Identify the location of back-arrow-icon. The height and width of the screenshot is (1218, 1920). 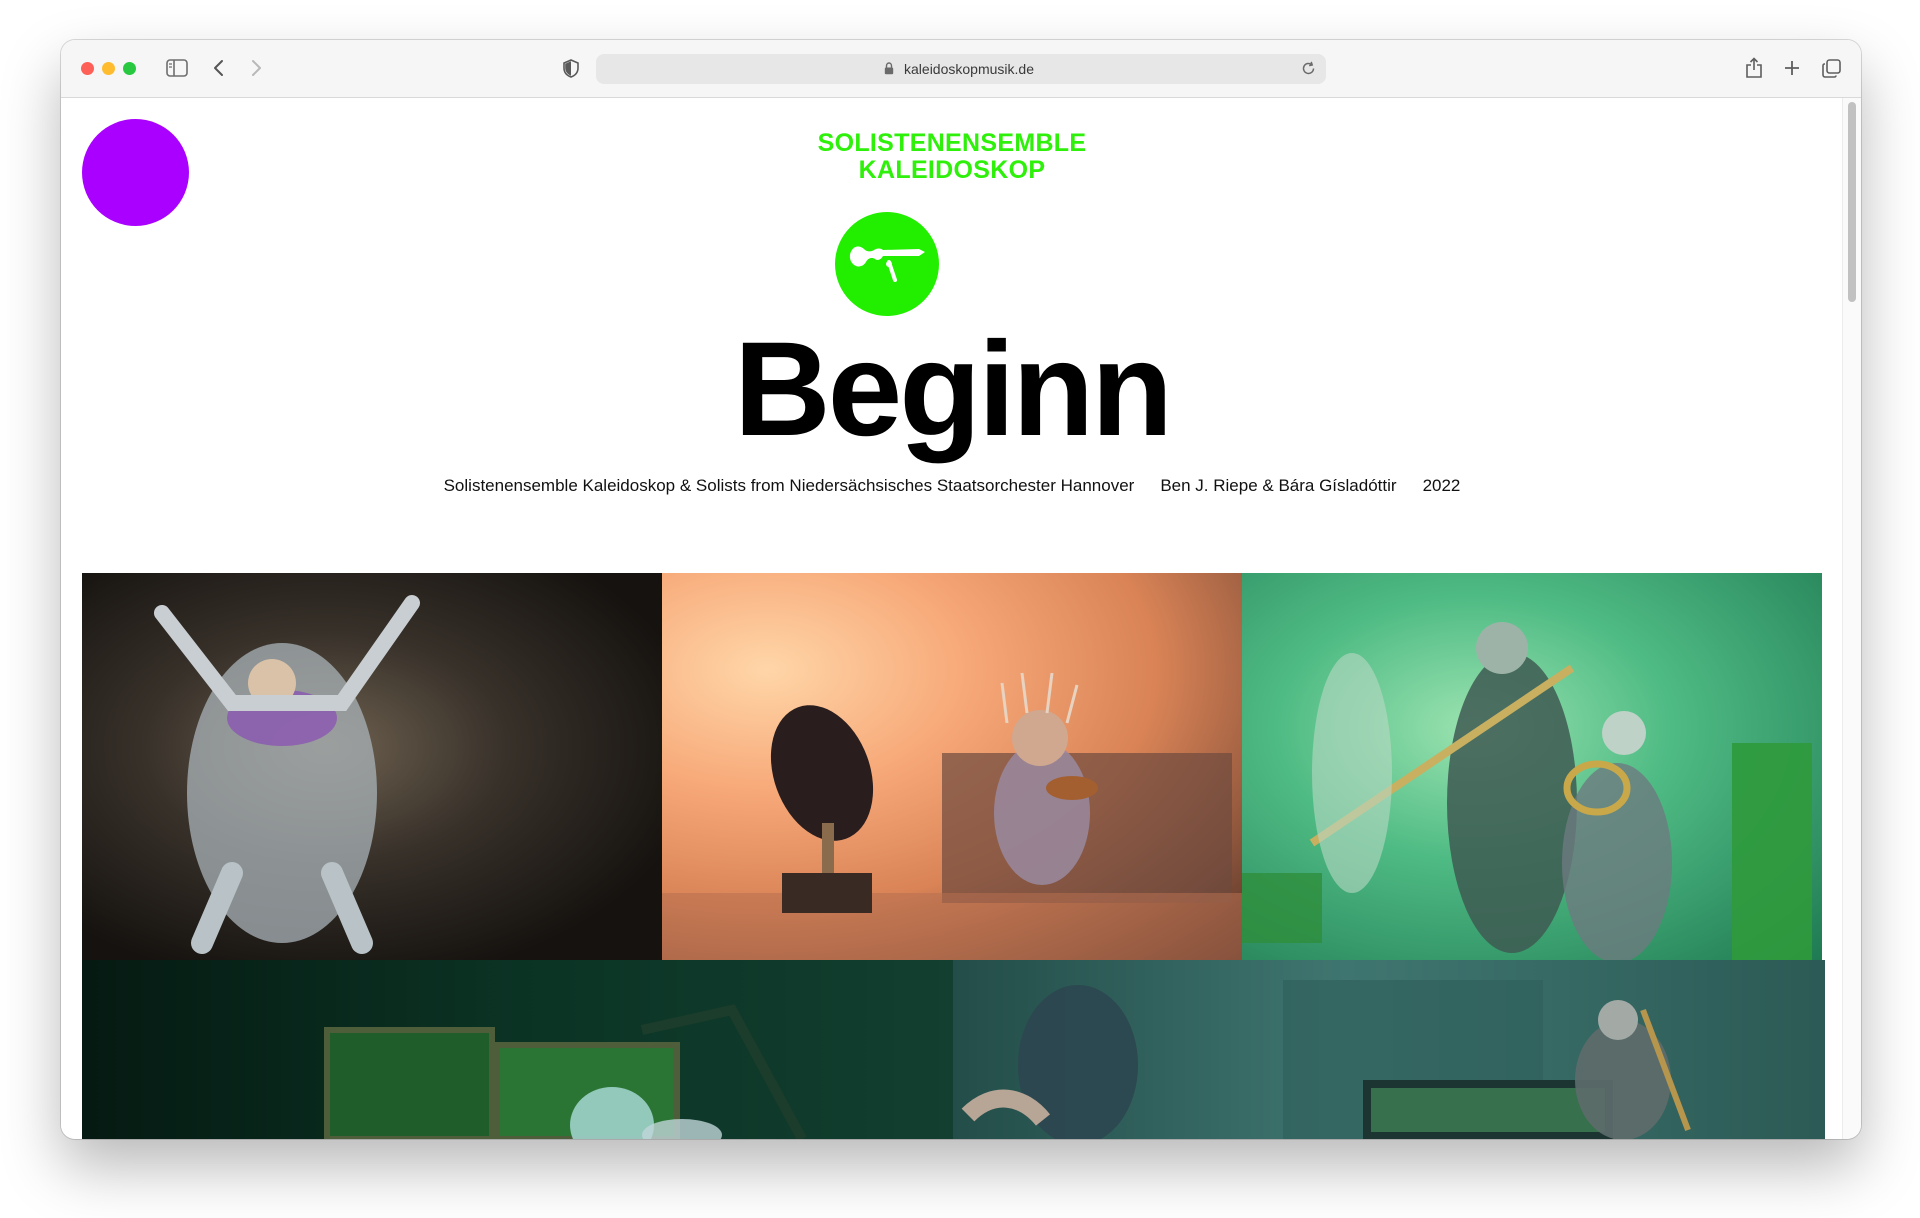
(219, 68).